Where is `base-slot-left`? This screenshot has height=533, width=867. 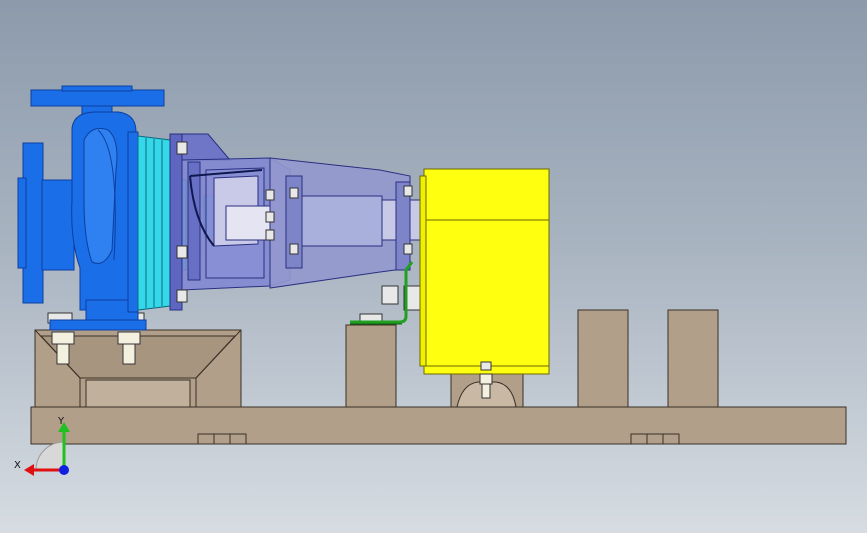 base-slot-left is located at coordinates (222, 439).